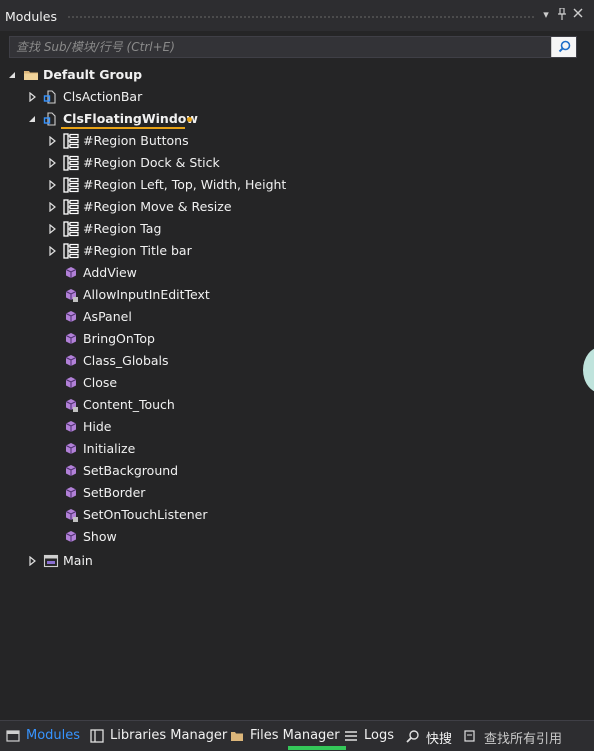 The image size is (594, 751). I want to click on tree-module-main: Main, so click(297, 561).